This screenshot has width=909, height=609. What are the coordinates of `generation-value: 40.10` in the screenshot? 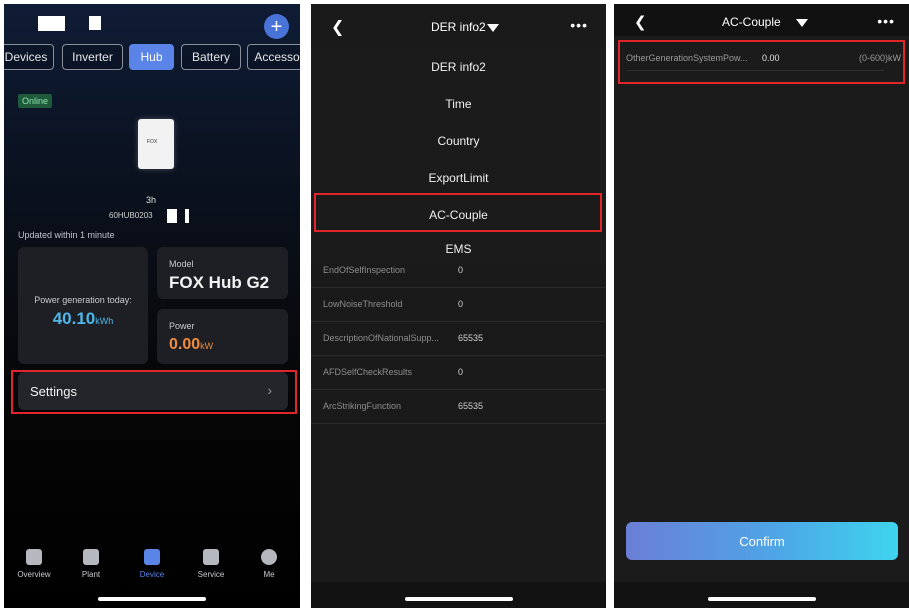 It's located at (74, 318).